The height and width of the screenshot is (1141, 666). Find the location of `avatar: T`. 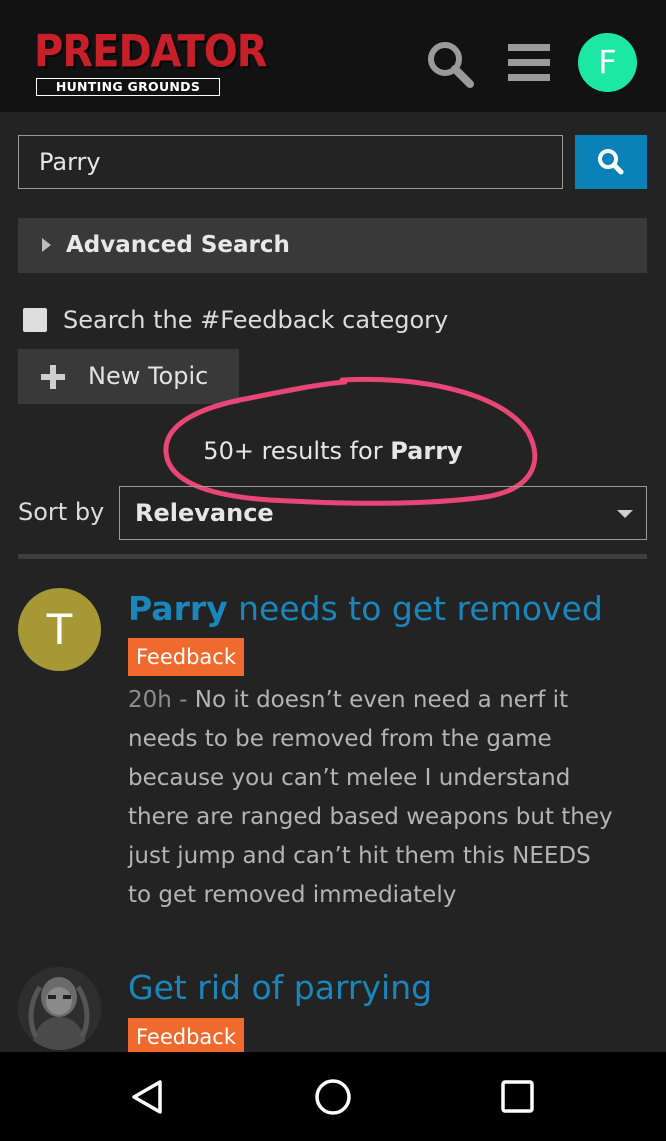

avatar: T is located at coordinates (59, 629).